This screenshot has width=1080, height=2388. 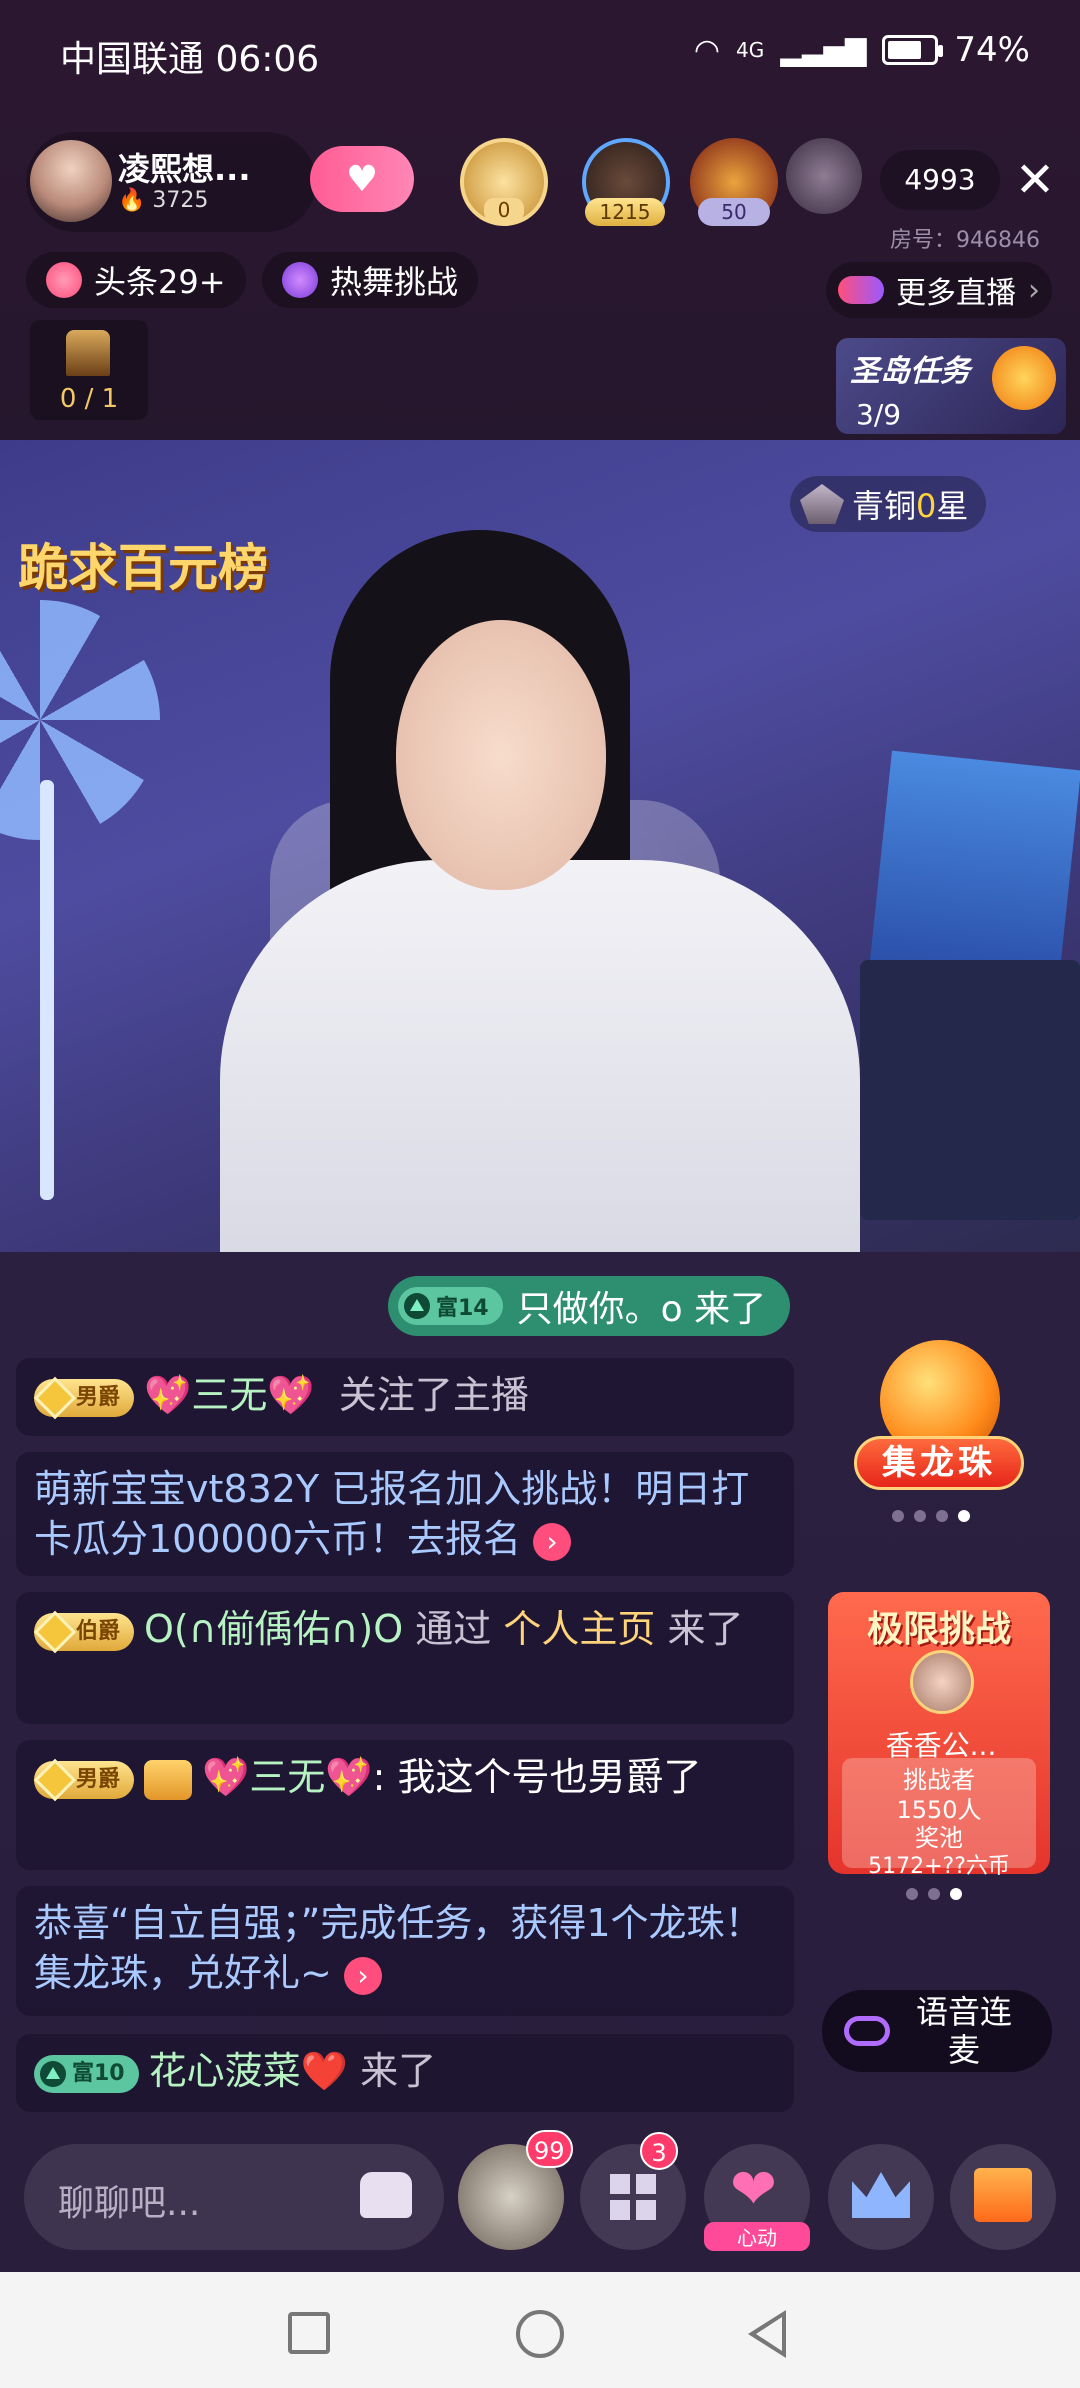 What do you see at coordinates (47, 990) in the screenshot?
I see `decor-fan-stand` at bounding box center [47, 990].